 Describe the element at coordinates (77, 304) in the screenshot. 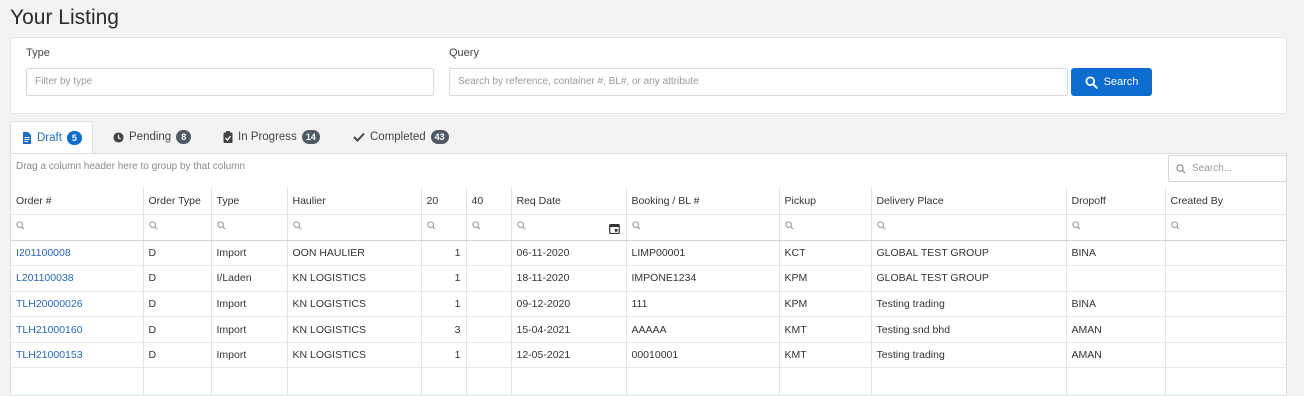

I see `order-number-link: TLH20000026` at that location.